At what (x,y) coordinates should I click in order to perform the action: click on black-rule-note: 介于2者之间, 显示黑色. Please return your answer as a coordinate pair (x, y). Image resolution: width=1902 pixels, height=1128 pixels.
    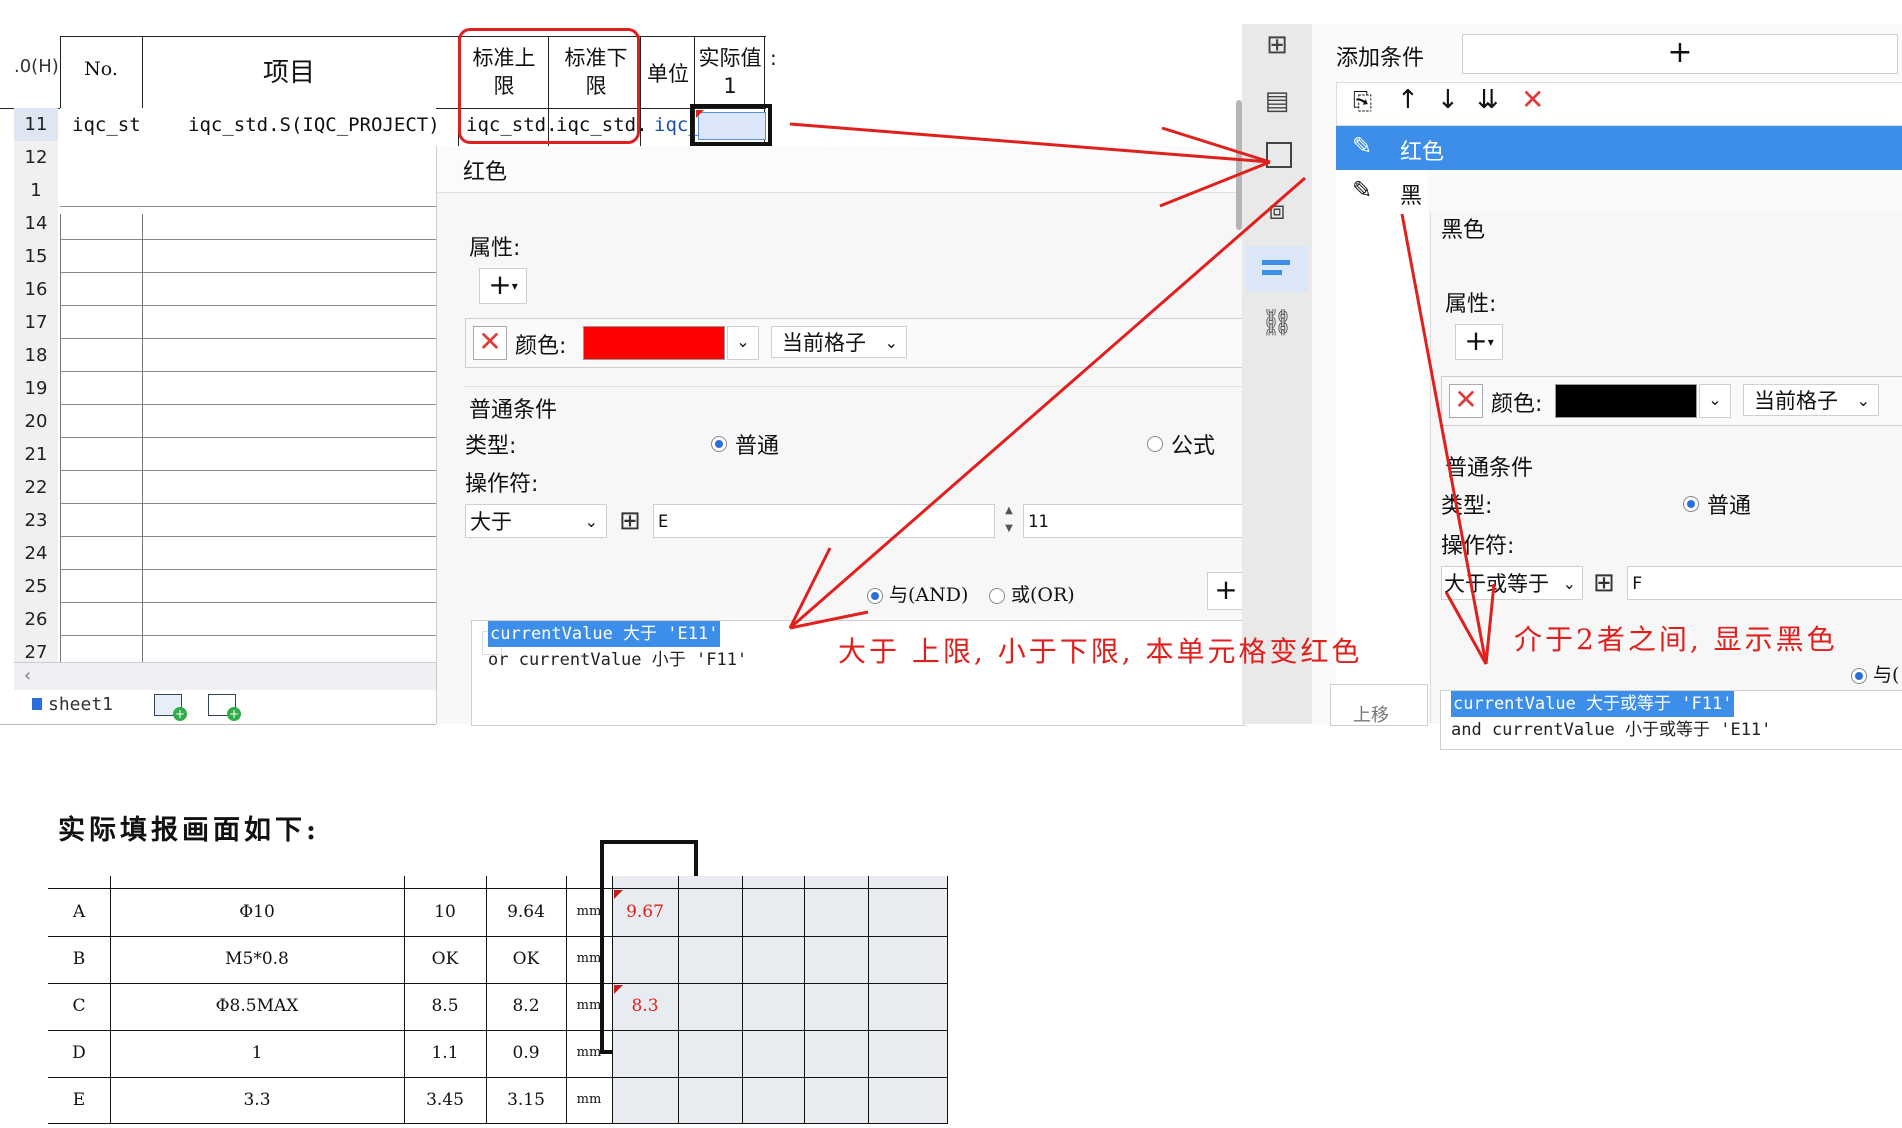
    Looking at the image, I should click on (1676, 639).